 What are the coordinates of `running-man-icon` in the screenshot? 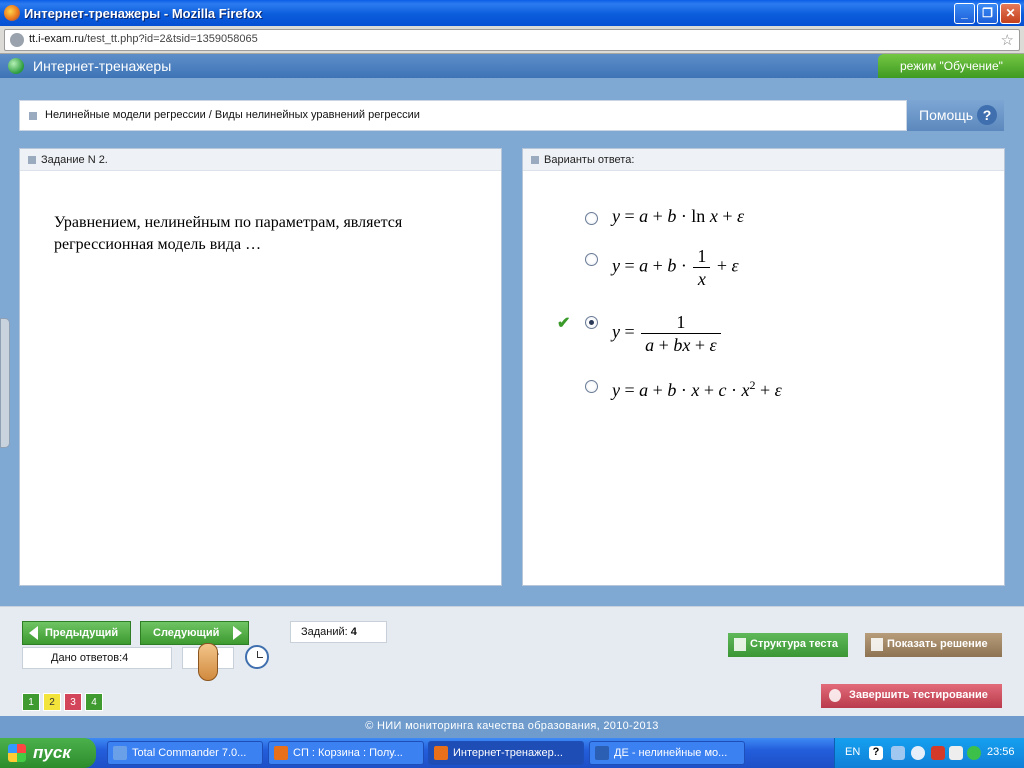 It's located at (835, 695).